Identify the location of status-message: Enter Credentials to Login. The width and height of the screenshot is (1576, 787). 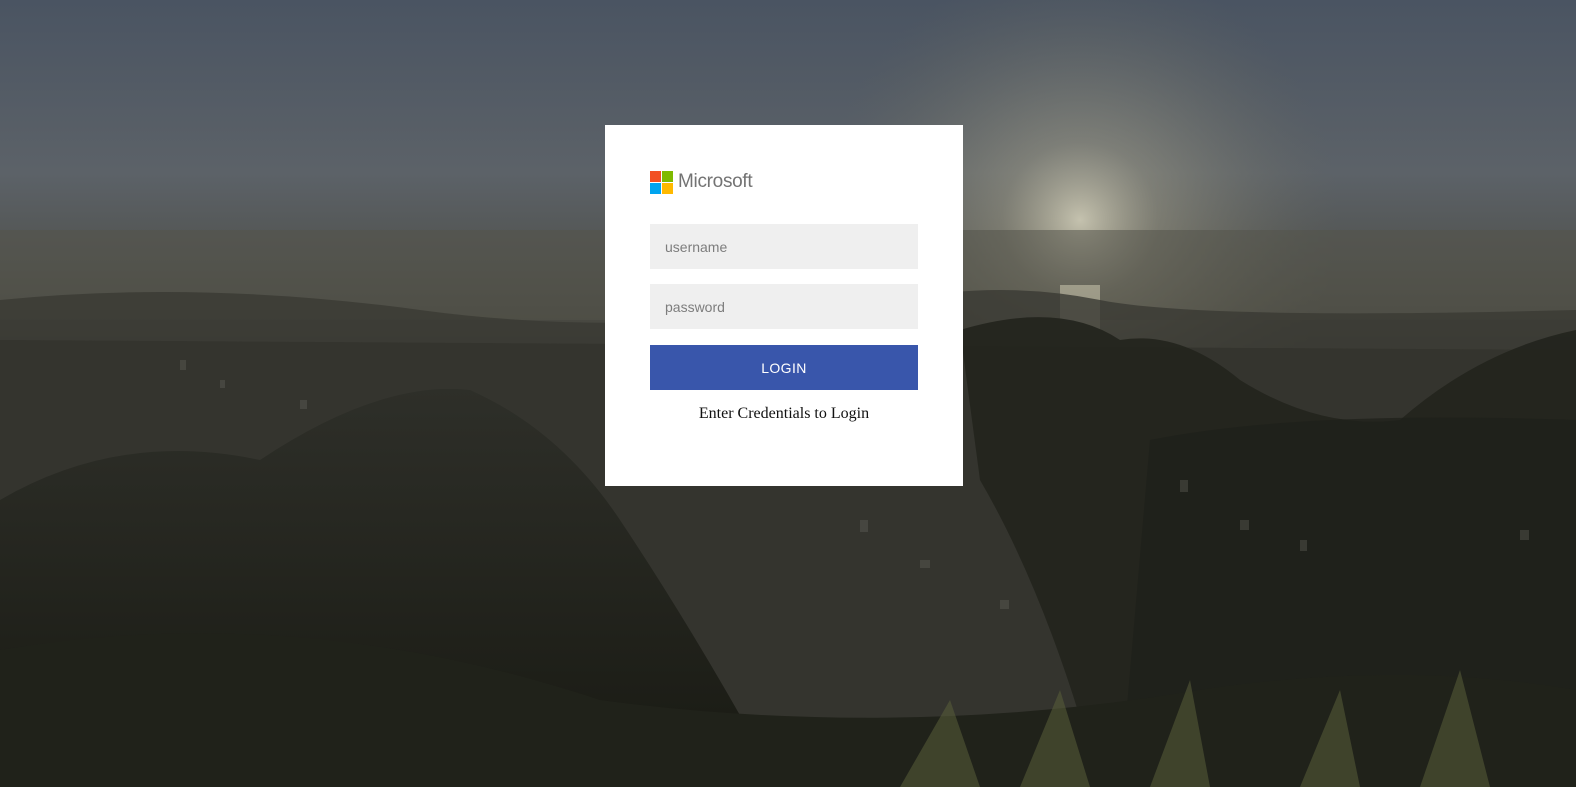
(784, 413).